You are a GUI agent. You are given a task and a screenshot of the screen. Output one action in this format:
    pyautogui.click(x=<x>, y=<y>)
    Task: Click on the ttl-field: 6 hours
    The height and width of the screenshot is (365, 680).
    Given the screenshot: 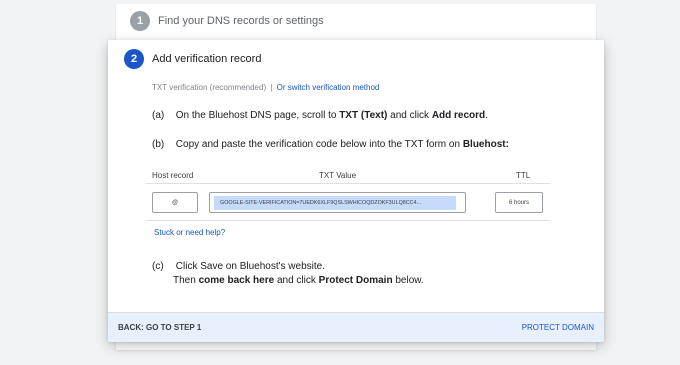 What is the action you would take?
    pyautogui.click(x=519, y=202)
    